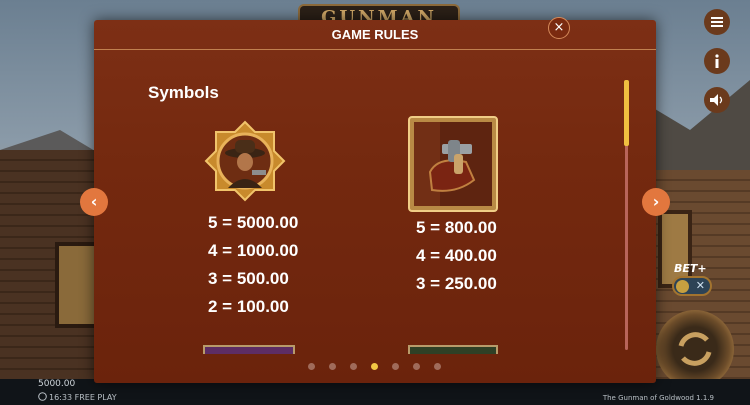 Image resolution: width=750 pixels, height=405 pixels. Describe the element at coordinates (42, 396) in the screenshot. I see `clock-icon` at that location.